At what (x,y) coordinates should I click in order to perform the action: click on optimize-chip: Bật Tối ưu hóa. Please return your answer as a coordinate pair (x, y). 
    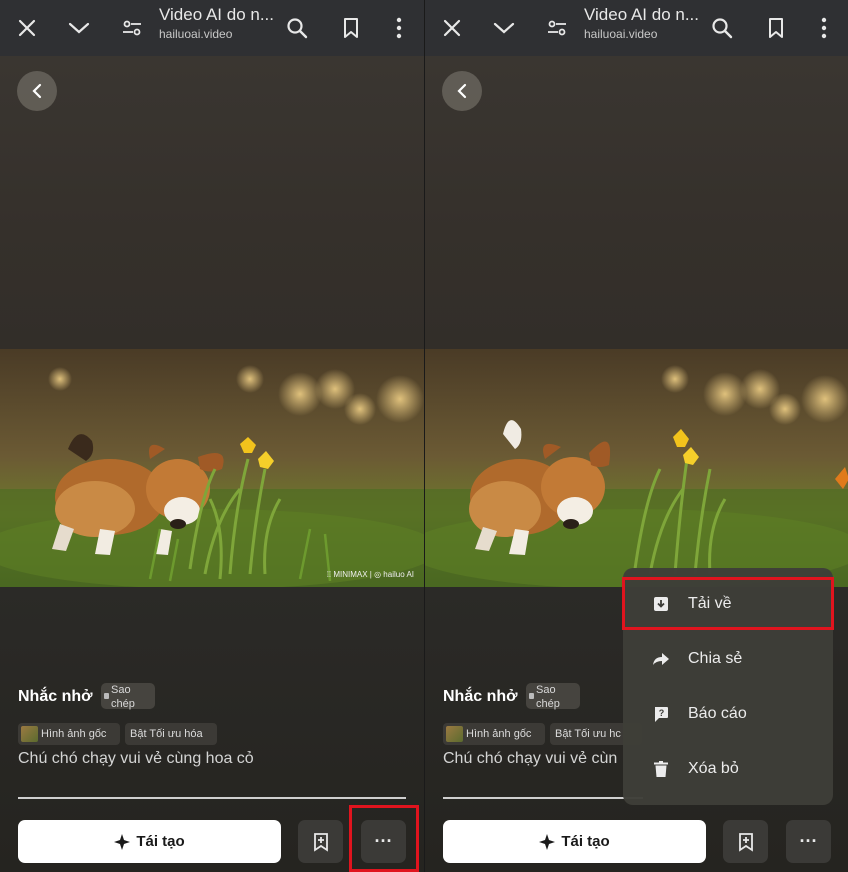
    Looking at the image, I should click on (171, 734).